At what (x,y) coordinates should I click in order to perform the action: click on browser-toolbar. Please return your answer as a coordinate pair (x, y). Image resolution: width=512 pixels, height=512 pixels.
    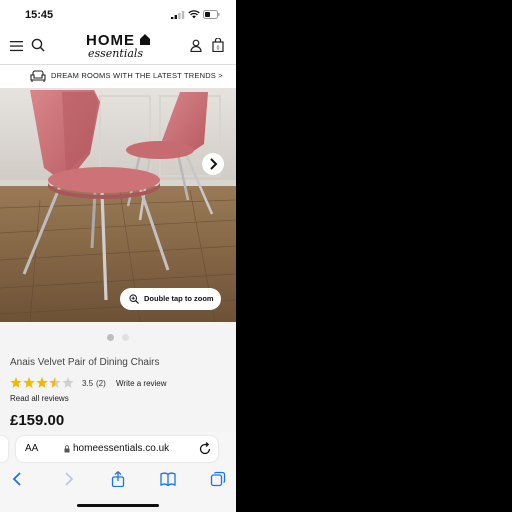
    Looking at the image, I should click on (118, 489).